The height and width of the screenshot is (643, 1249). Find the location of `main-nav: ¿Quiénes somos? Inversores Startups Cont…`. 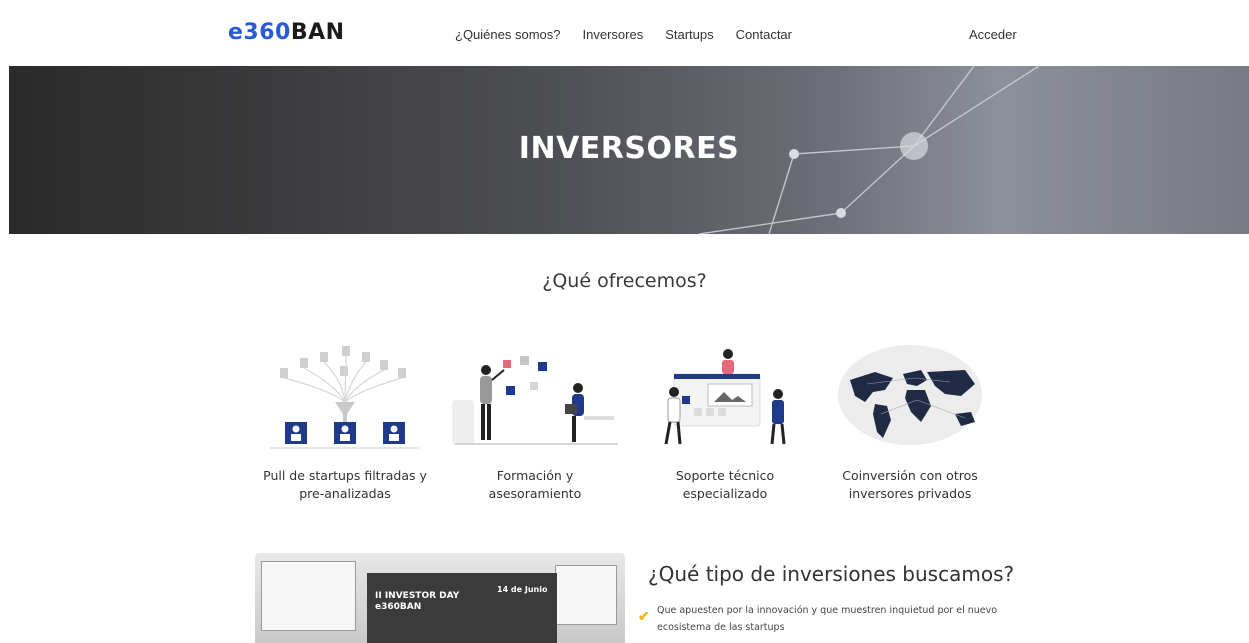

main-nav: ¿Quiénes somos? Inversores Startups Cont… is located at coordinates (623, 34).